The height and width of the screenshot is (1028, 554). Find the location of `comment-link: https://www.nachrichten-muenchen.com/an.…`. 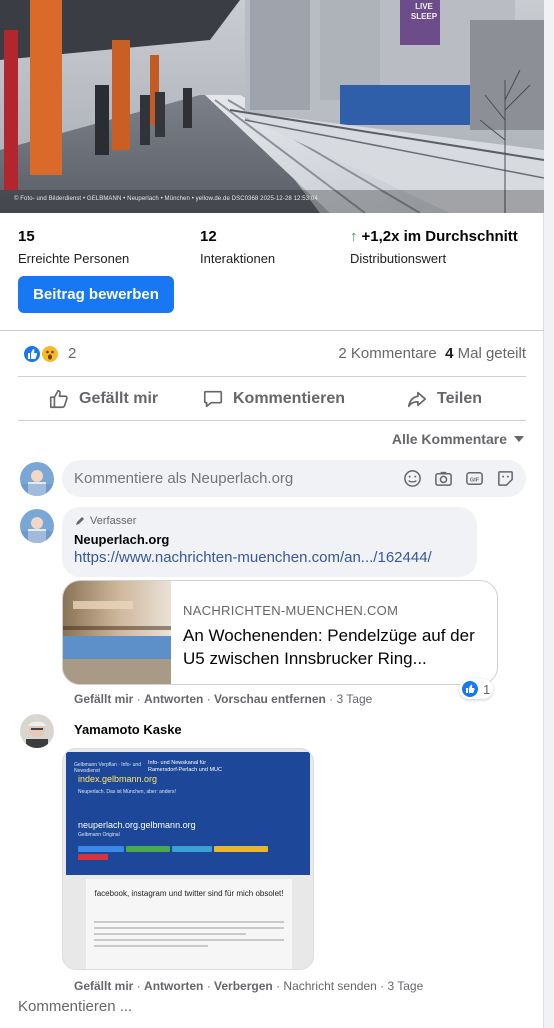

comment-link: https://www.nachrichten-muenchen.com/an.… is located at coordinates (269, 557).